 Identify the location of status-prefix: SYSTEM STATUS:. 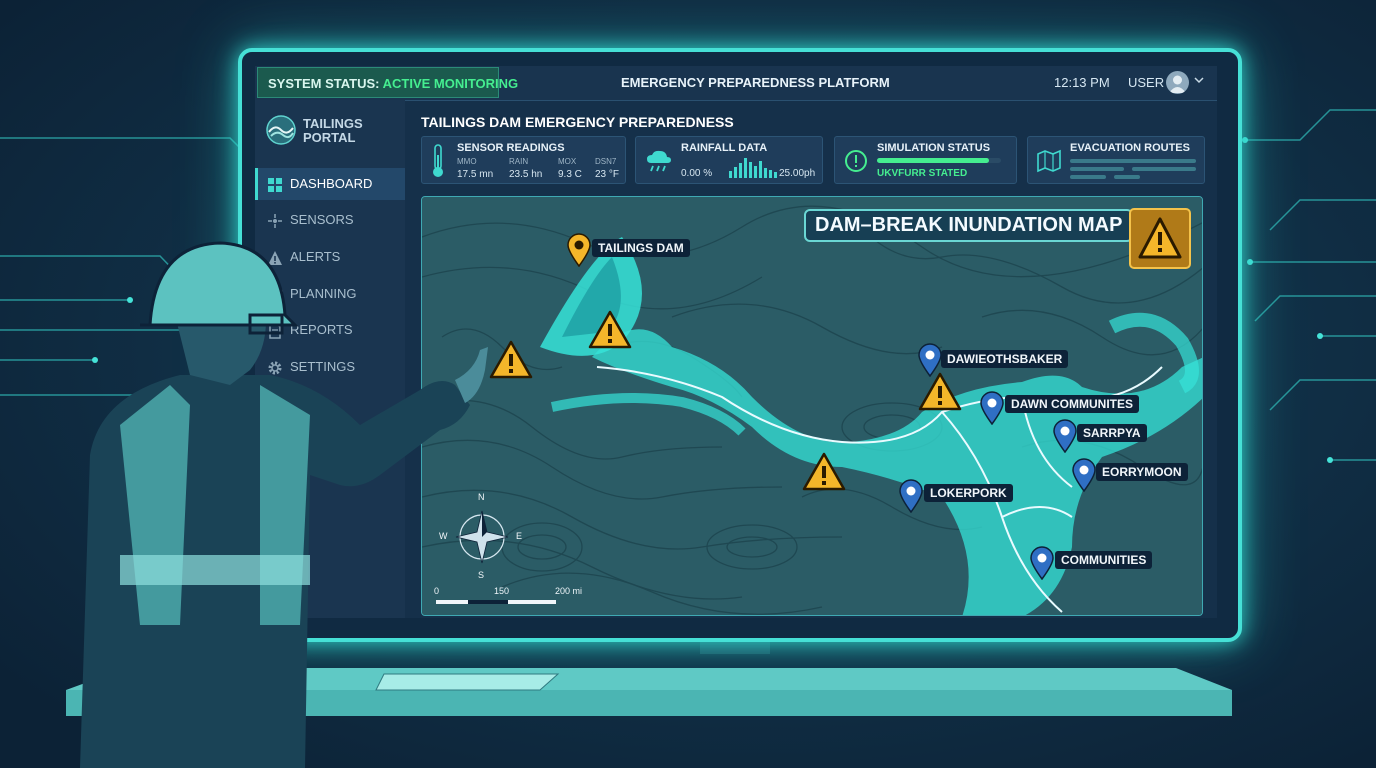
(325, 83).